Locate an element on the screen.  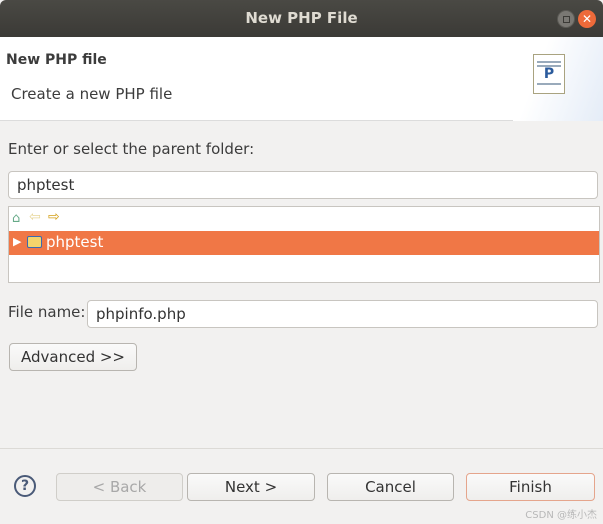
wizard-title: New PHP file is located at coordinates (56, 60).